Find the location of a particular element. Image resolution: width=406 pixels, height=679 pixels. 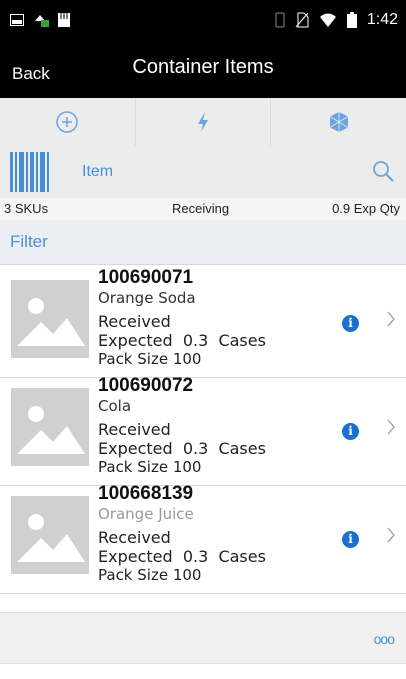

item-code: 100690071 is located at coordinates (146, 277).